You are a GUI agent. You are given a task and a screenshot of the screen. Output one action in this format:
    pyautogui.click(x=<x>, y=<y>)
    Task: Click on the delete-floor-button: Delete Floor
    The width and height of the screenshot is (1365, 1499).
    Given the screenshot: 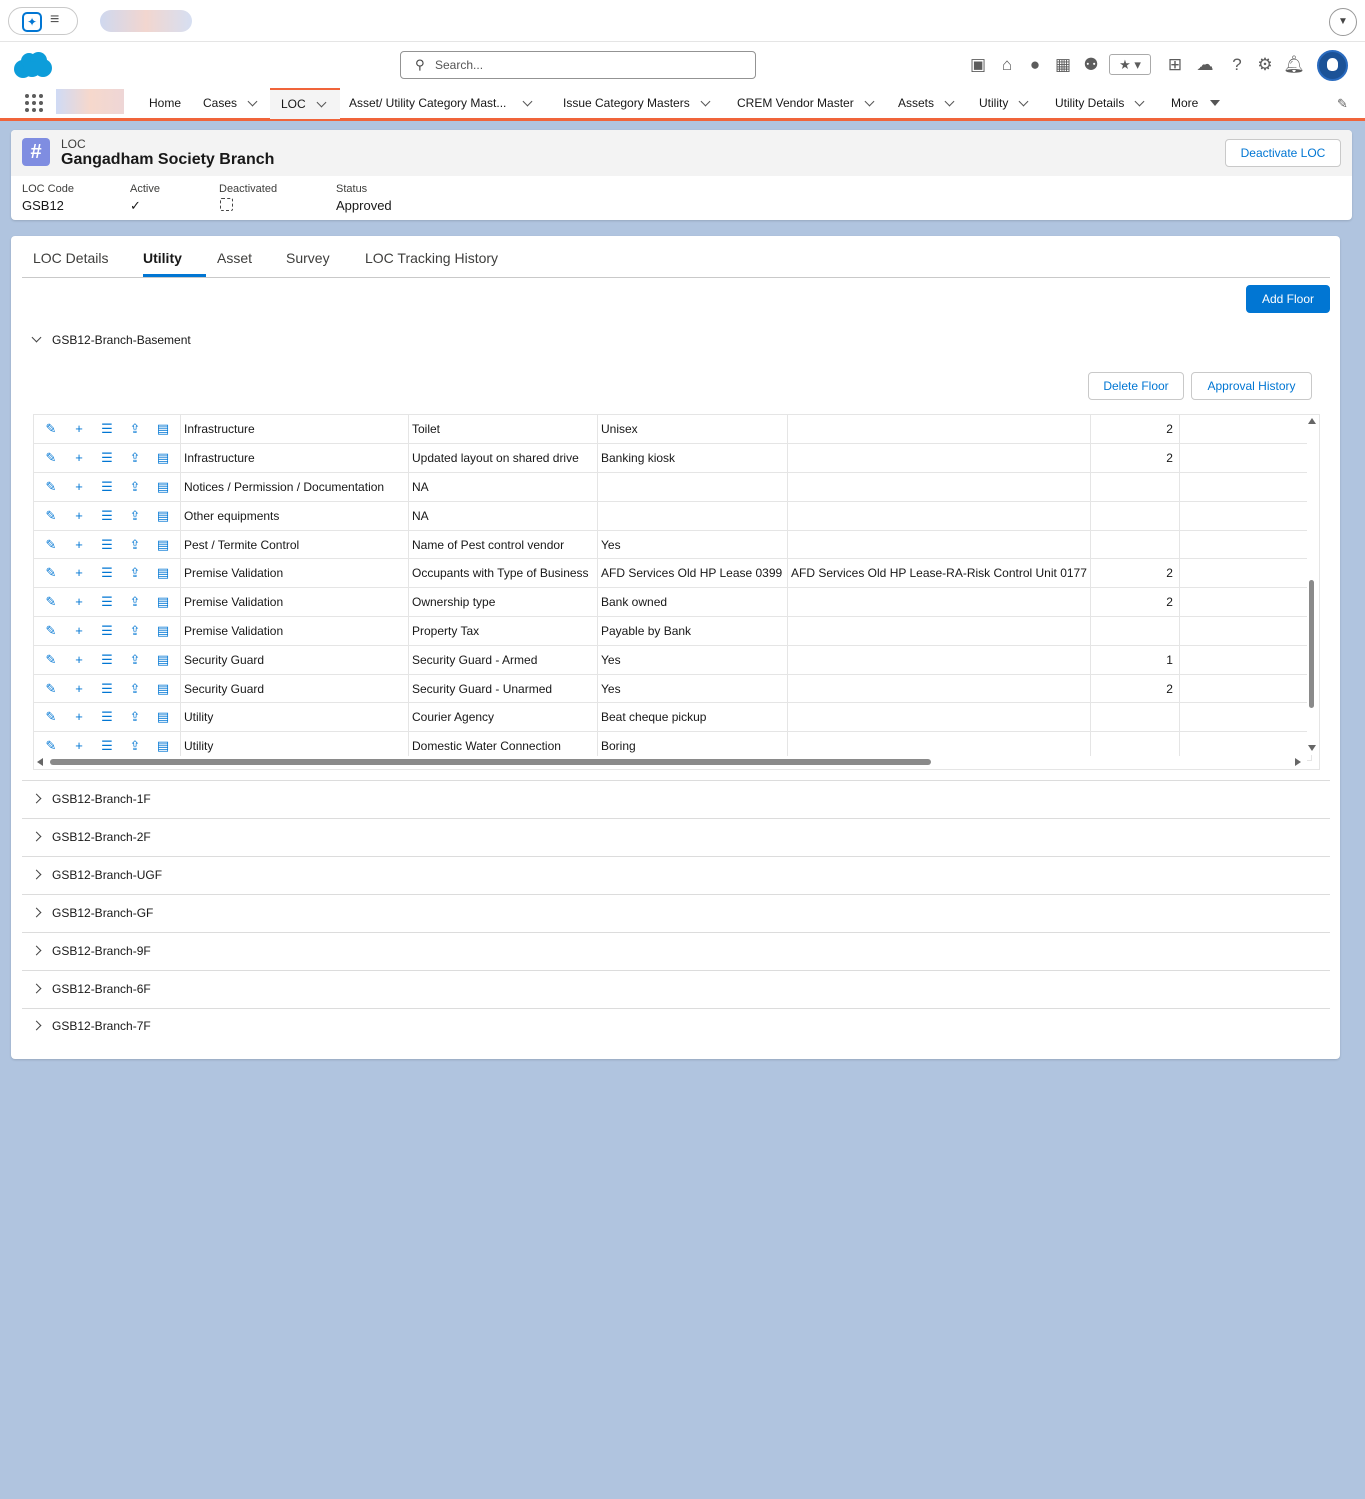 What is the action you would take?
    pyautogui.click(x=1136, y=386)
    